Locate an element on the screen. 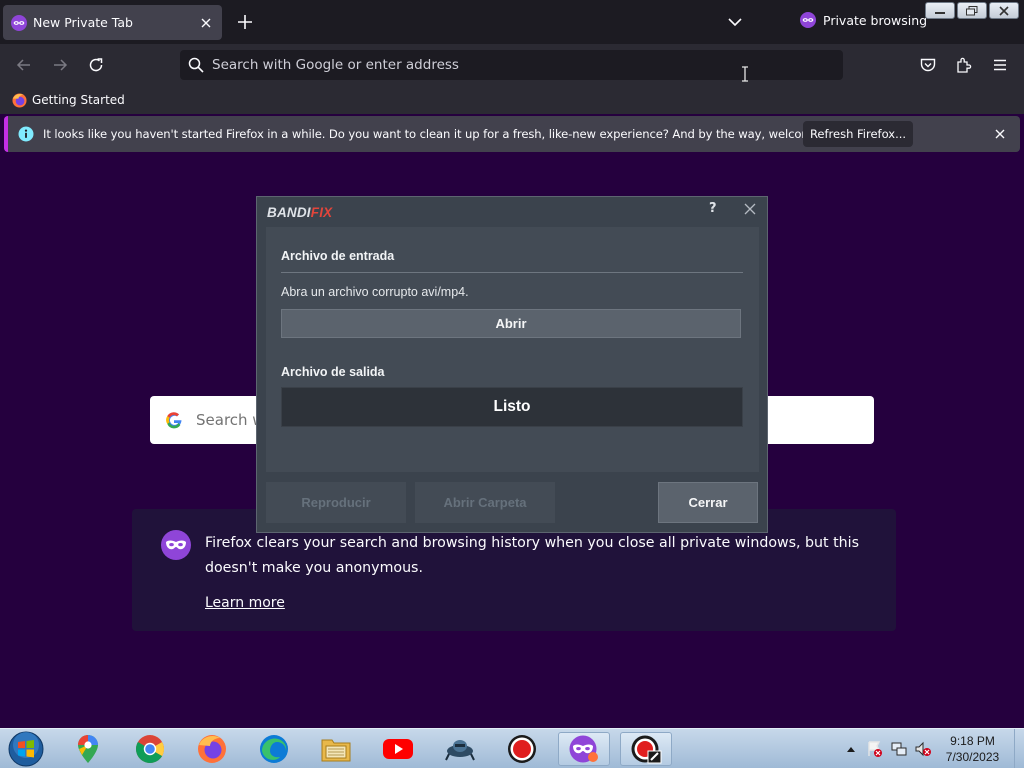  map-pin-icon is located at coordinates (88, 749).